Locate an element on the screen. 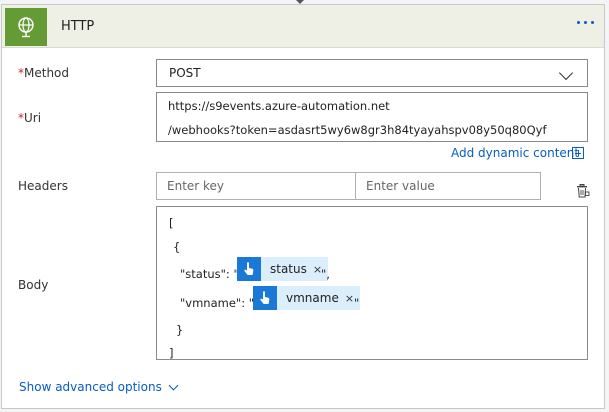 This screenshot has height=412, width=609. vmname-token-label: vmname is located at coordinates (312, 298).